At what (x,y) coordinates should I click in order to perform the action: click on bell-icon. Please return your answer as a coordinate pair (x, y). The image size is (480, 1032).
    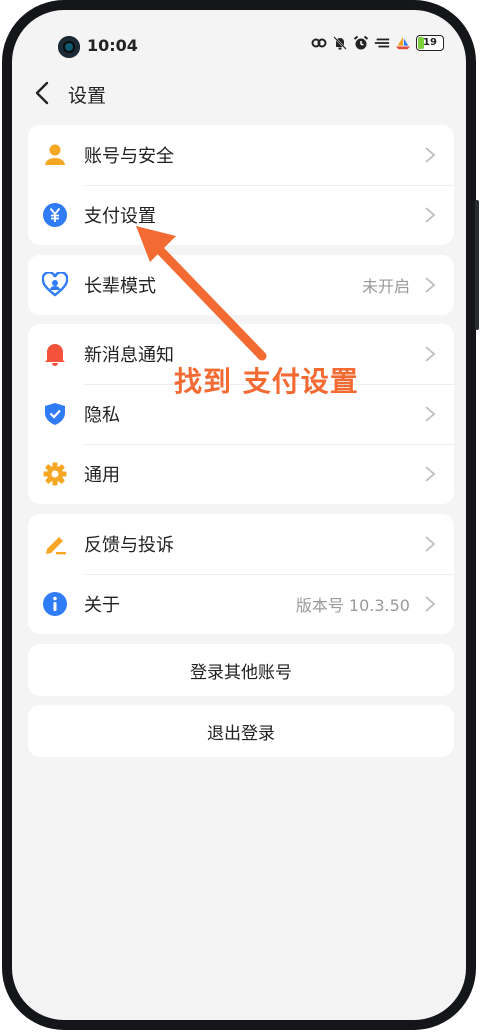
    Looking at the image, I should click on (55, 355).